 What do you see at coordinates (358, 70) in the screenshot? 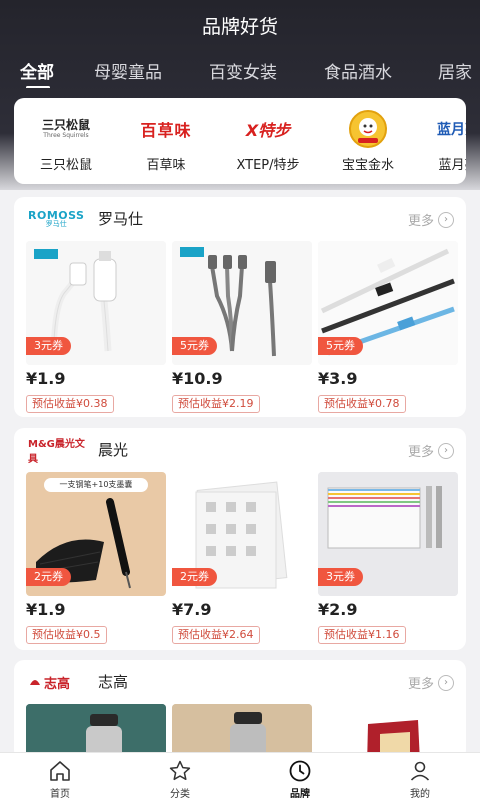
I see `tab-food-drinks: 食品酒水` at bounding box center [358, 70].